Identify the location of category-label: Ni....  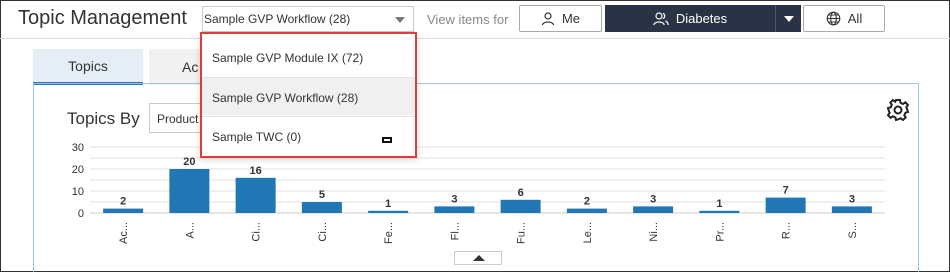
(654, 232).